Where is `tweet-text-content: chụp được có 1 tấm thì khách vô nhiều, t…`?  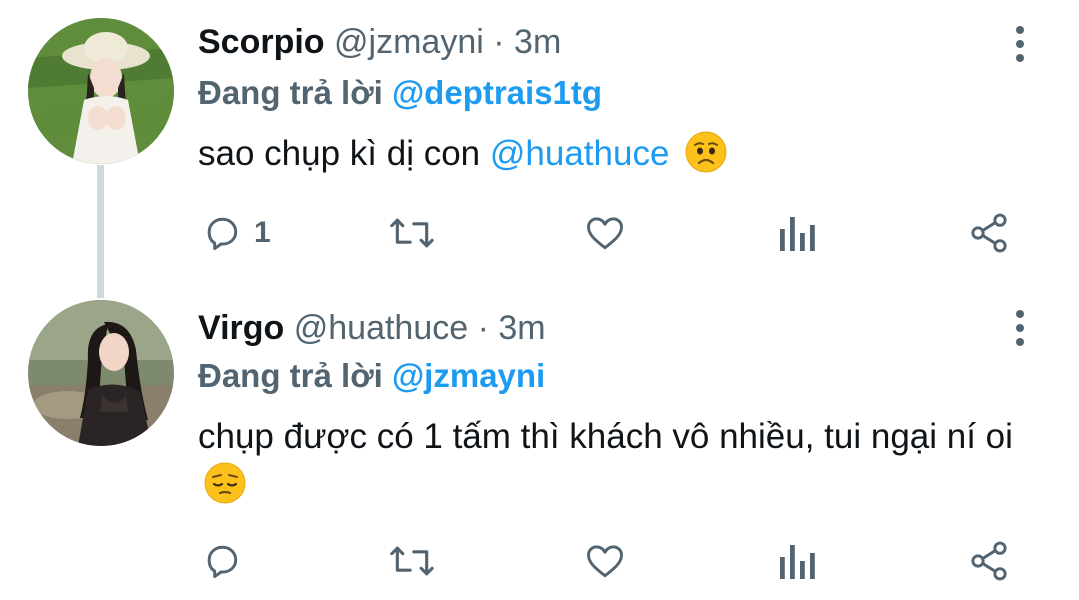
tweet-text-content: chụp được có 1 tấm thì khách vô nhiều, t… is located at coordinates (605, 436).